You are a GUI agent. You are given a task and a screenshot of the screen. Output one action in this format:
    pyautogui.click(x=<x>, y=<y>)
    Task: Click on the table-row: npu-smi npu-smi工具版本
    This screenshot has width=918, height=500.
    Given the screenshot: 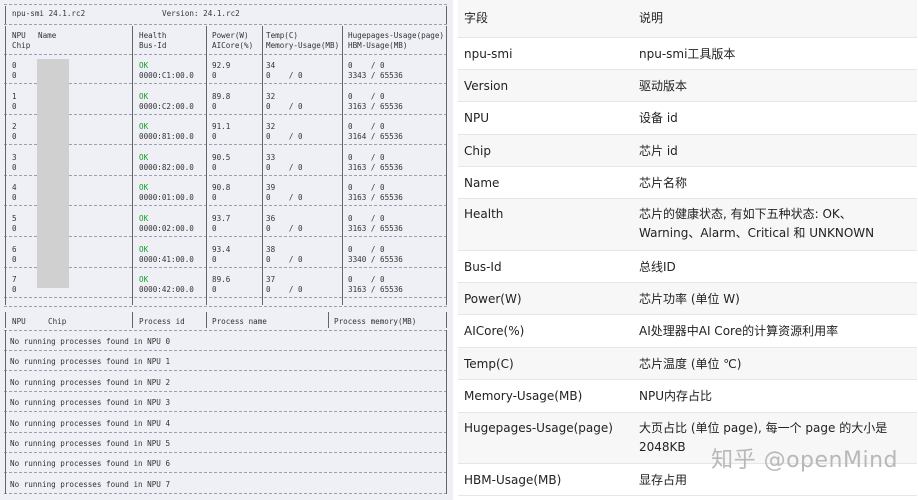 What is the action you would take?
    pyautogui.click(x=687, y=53)
    